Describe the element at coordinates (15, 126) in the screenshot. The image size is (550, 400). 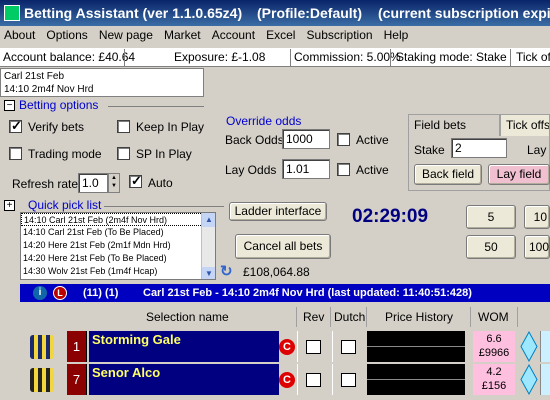
I see `verify-bets-checkbox` at that location.